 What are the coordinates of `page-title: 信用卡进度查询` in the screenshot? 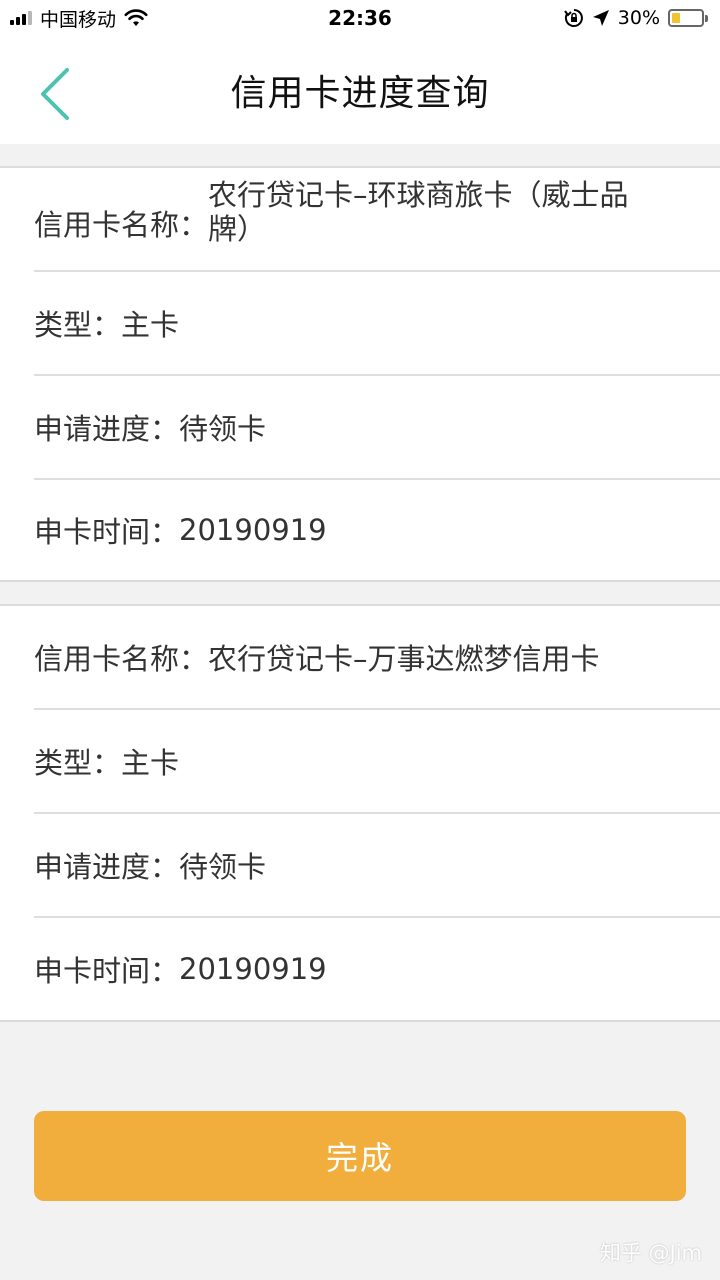 It's located at (360, 93).